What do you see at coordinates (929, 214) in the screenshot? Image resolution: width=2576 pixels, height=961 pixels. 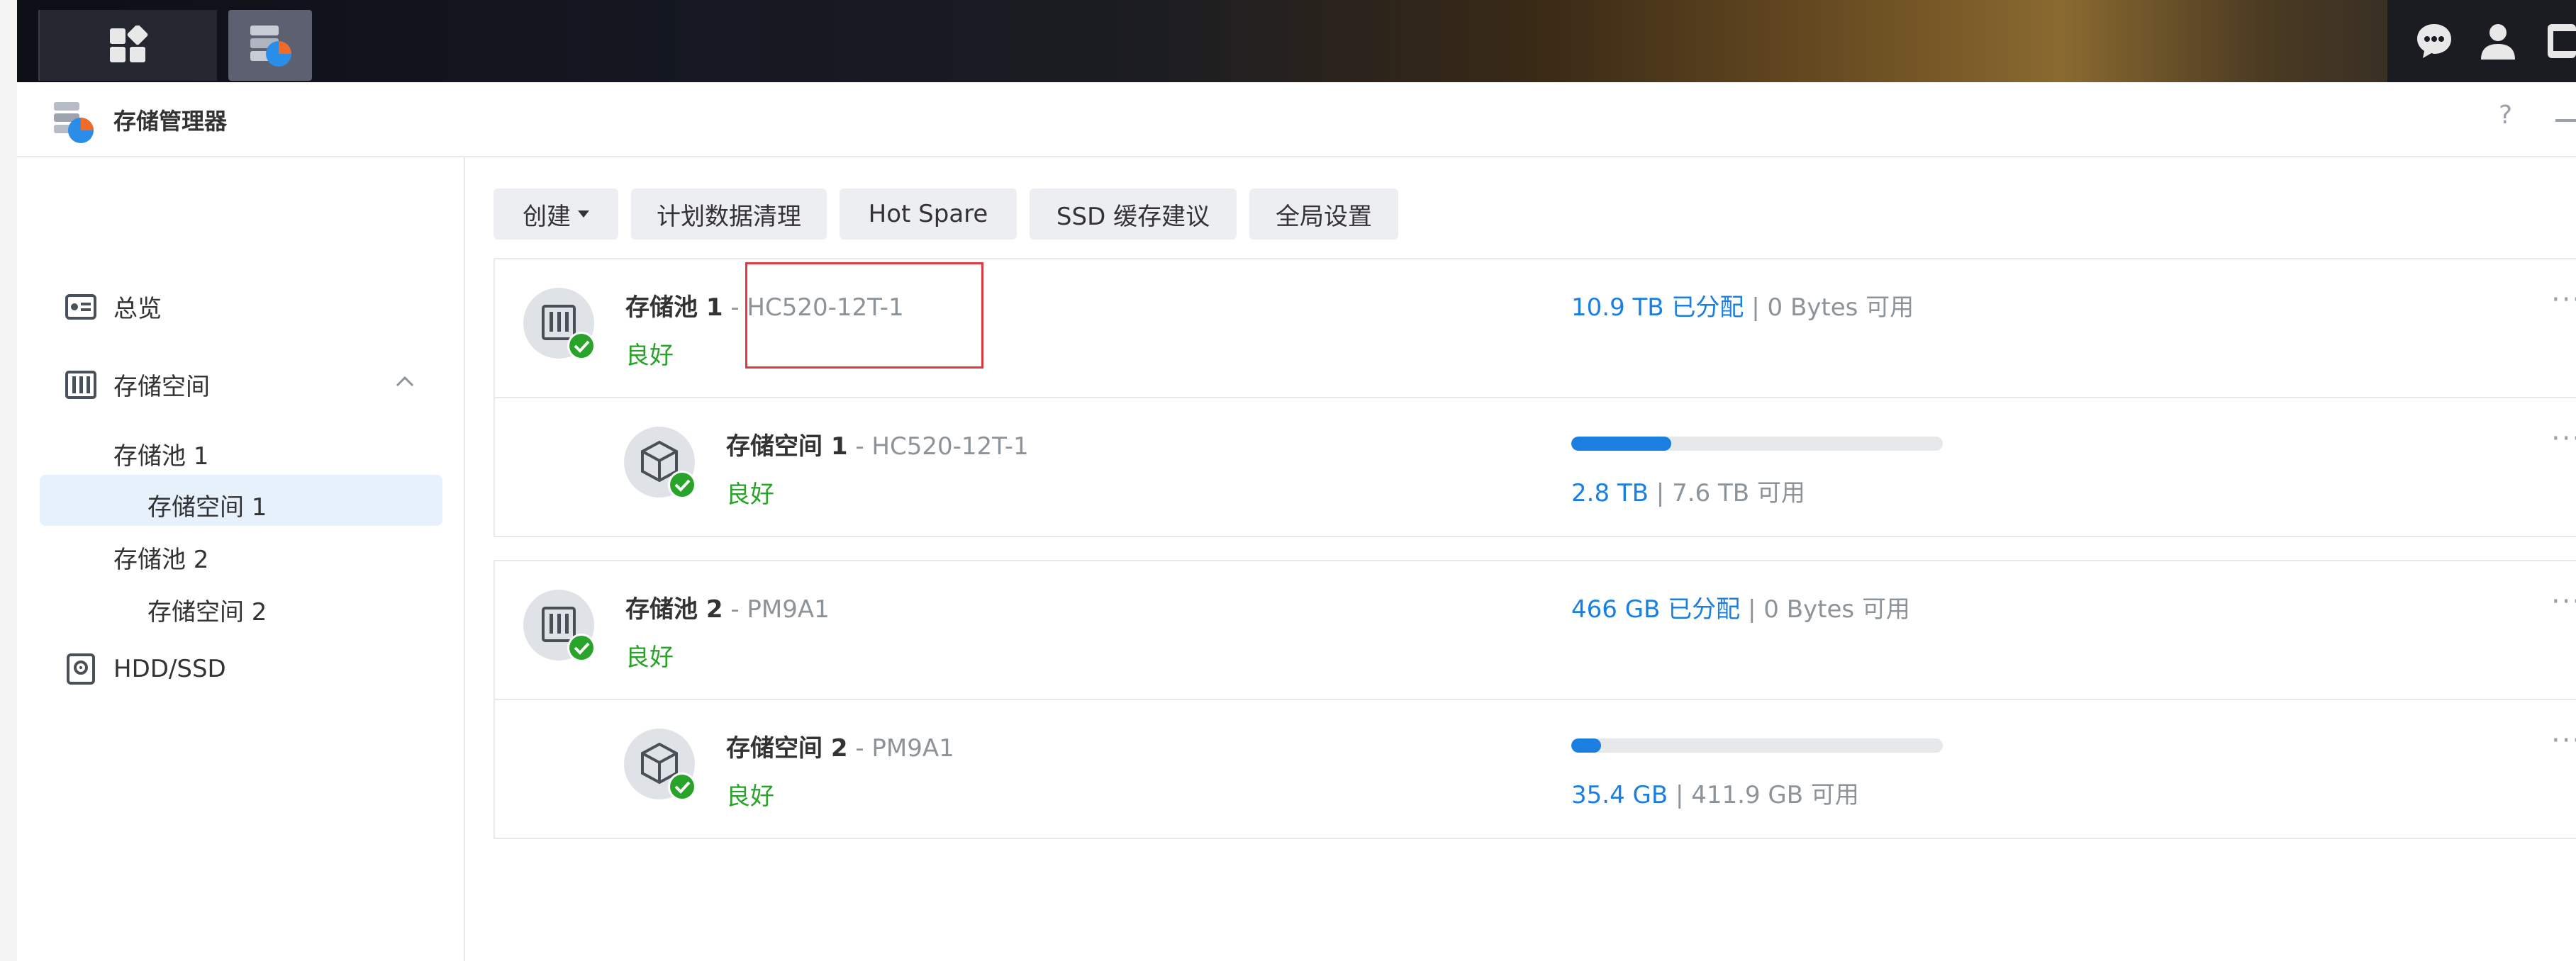 I see `hot-spare-button: Hot Spare` at bounding box center [929, 214].